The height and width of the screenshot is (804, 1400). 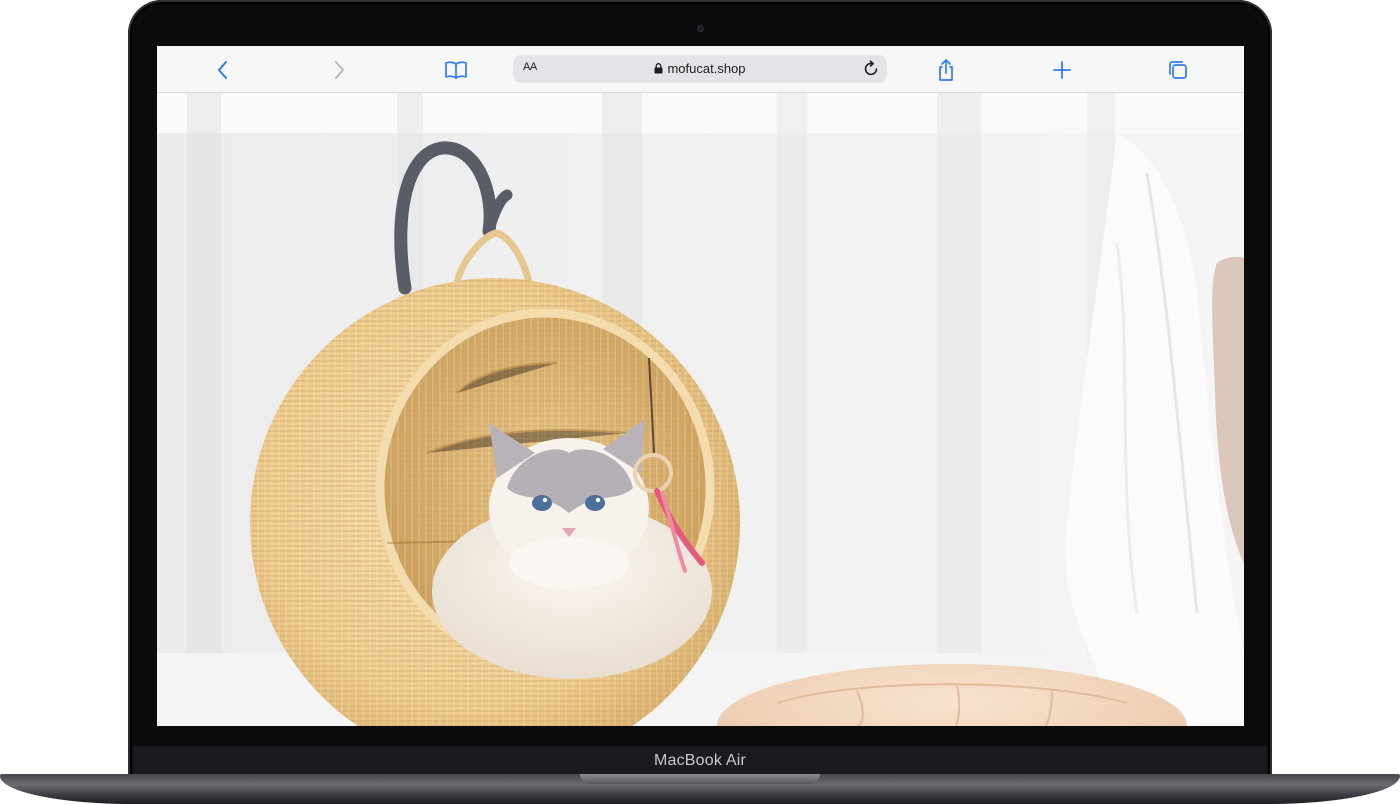 I want to click on reload-button, so click(x=872, y=71).